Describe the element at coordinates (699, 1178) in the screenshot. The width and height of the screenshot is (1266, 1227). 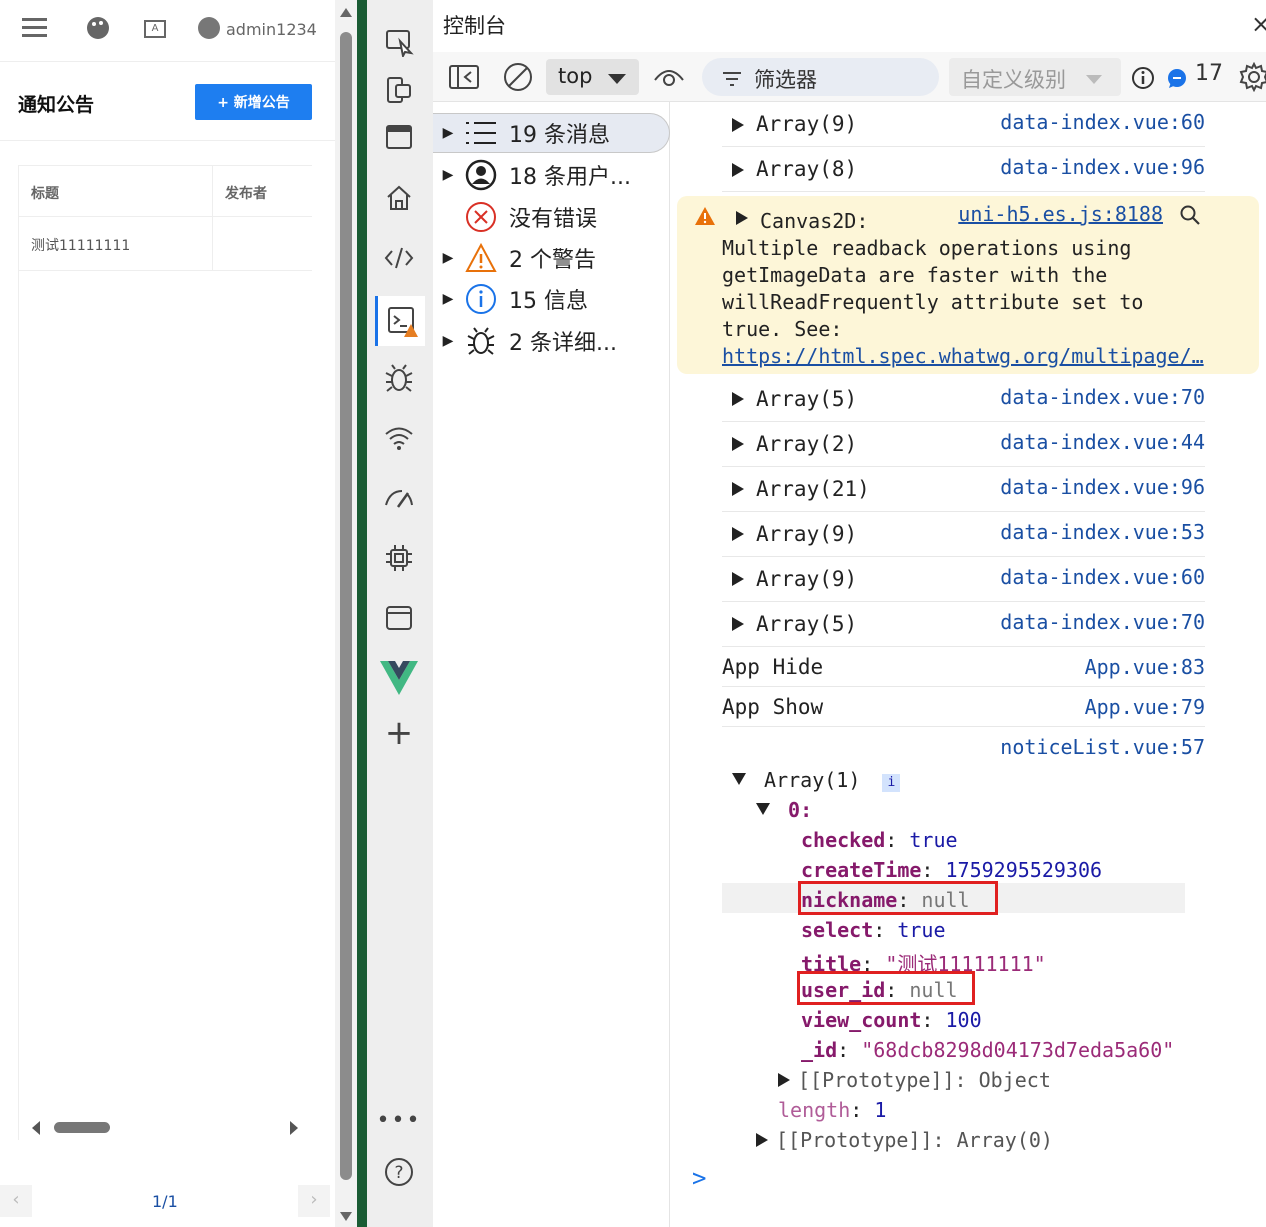
I see `console-prompt: >` at that location.